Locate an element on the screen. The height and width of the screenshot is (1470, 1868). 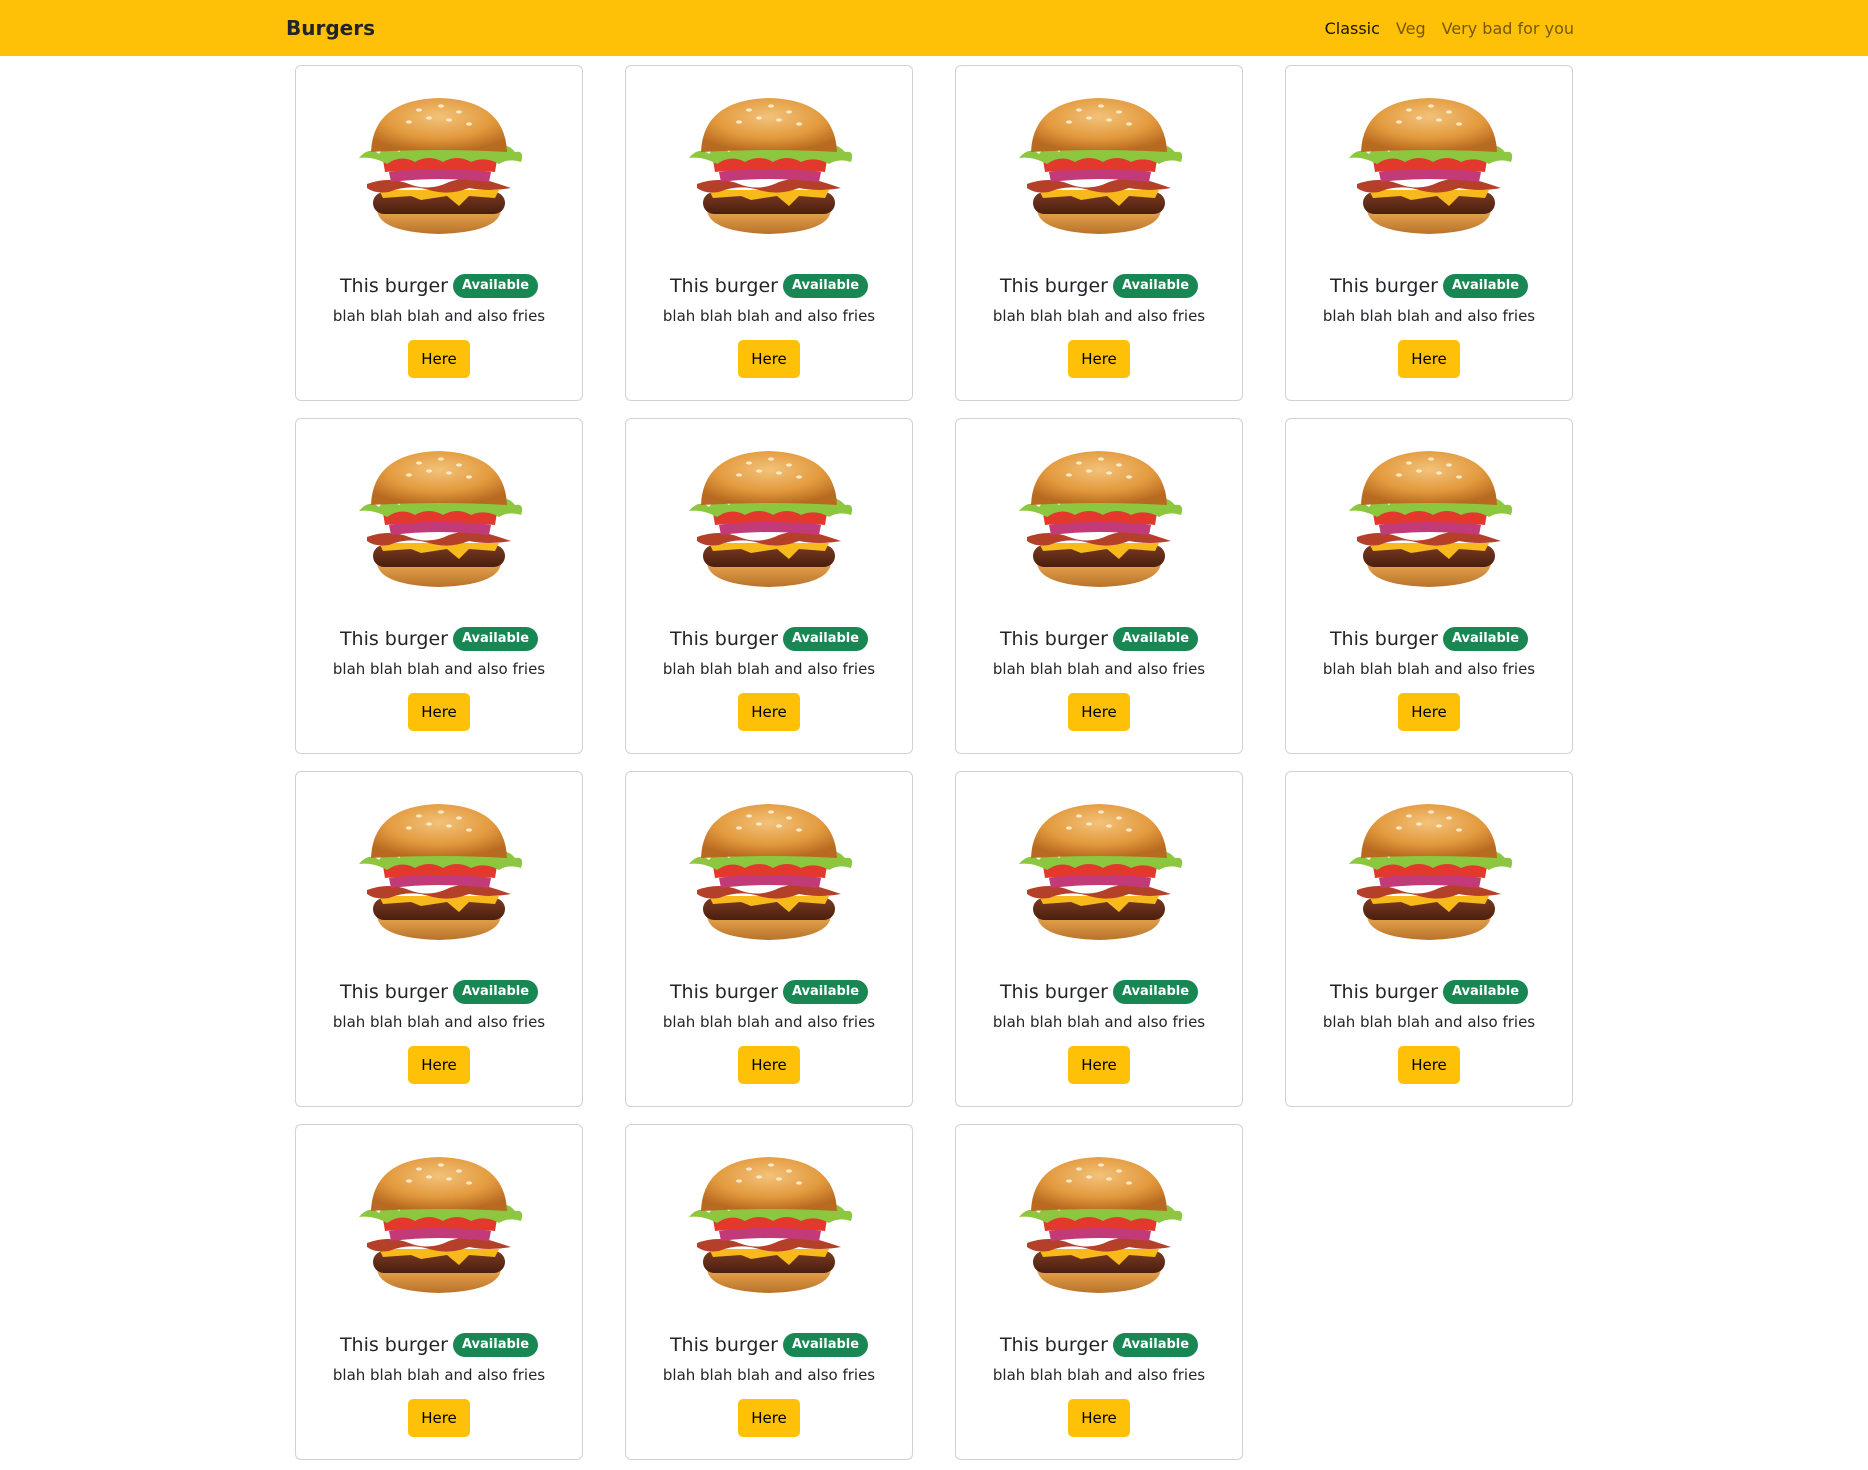
nav-link-very-bad-for-you: Very bad for you is located at coordinates (1508, 28).